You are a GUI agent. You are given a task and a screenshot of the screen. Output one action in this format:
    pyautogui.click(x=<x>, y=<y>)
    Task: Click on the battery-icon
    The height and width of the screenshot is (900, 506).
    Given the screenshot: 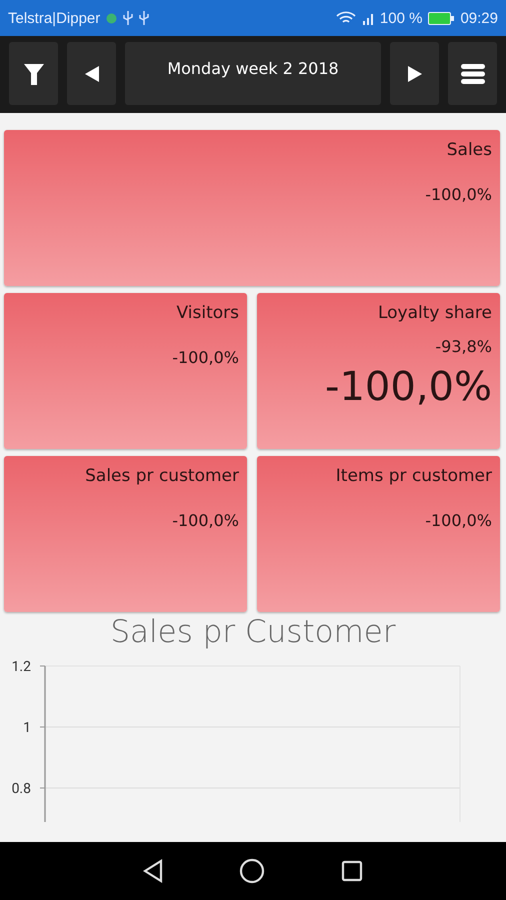 What is the action you would take?
    pyautogui.click(x=441, y=18)
    